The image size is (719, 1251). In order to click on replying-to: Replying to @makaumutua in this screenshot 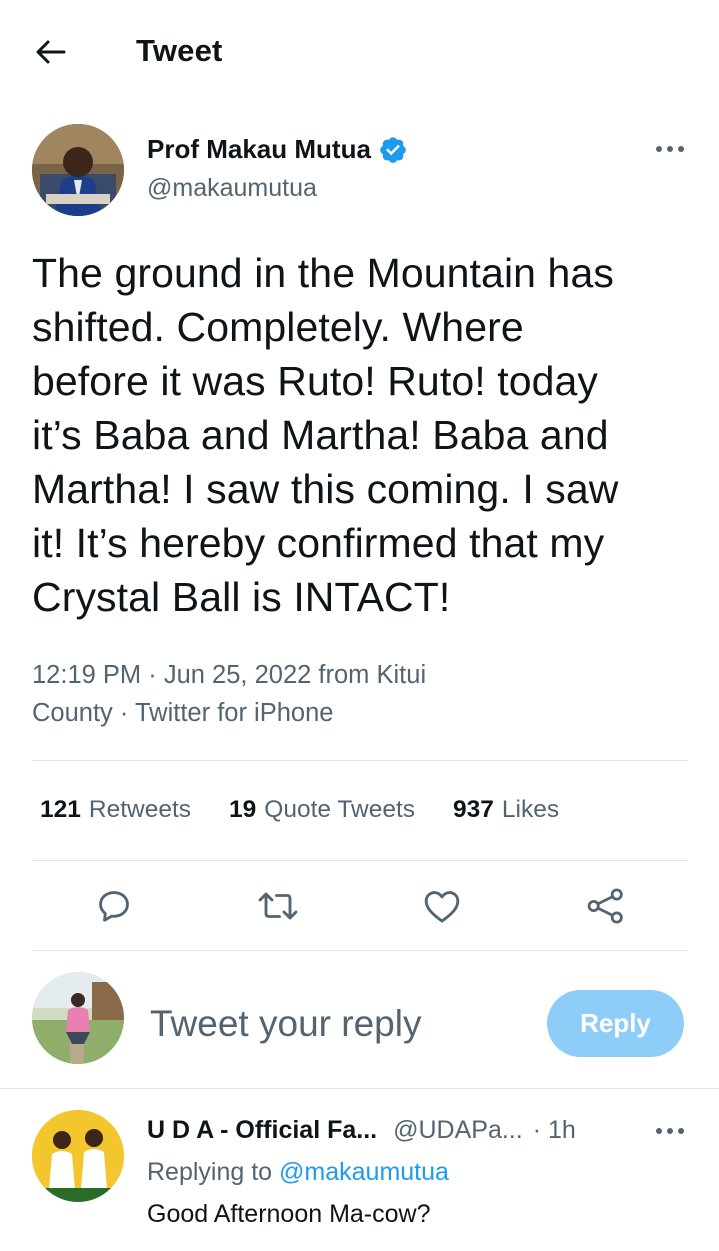, I will do `click(298, 1172)`.